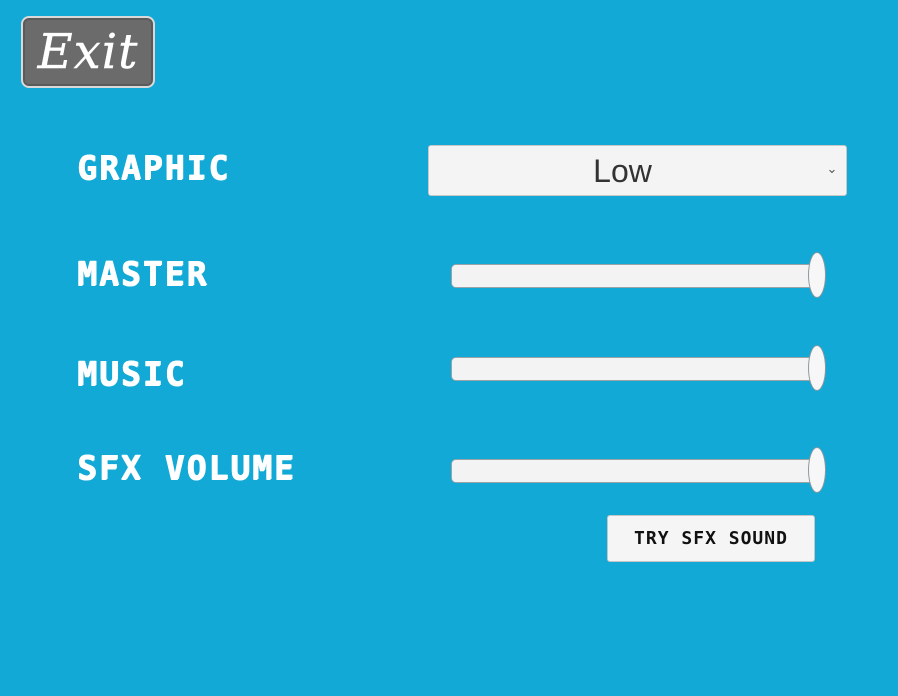  Describe the element at coordinates (132, 373) in the screenshot. I see `music-label: MUSIC` at that location.